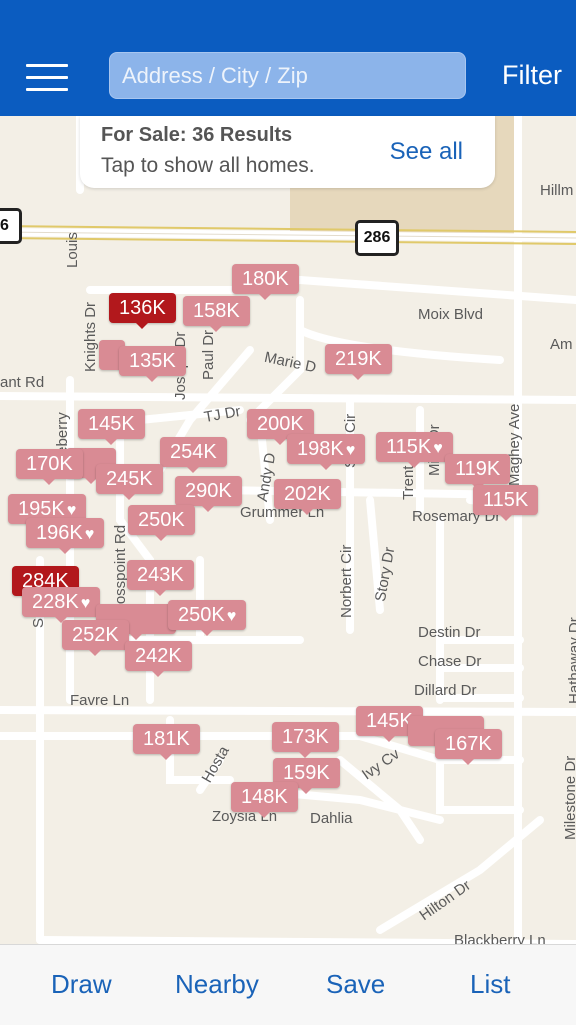 The height and width of the screenshot is (1025, 576). What do you see at coordinates (129, 482) in the screenshot?
I see `price-pin: 245K` at bounding box center [129, 482].